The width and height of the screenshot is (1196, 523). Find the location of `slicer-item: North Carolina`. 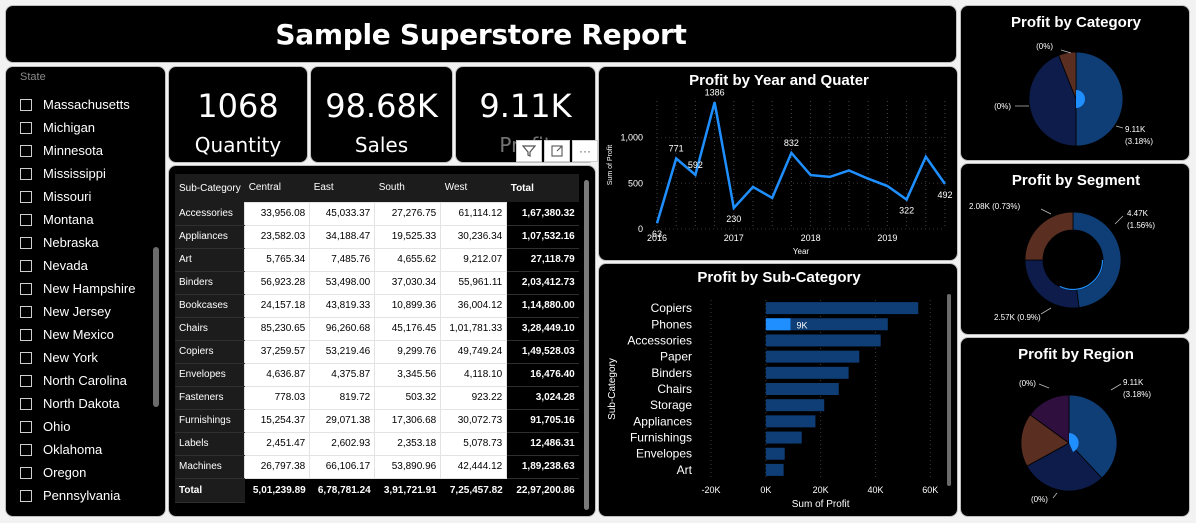

slicer-item: North Carolina is located at coordinates (85, 380).